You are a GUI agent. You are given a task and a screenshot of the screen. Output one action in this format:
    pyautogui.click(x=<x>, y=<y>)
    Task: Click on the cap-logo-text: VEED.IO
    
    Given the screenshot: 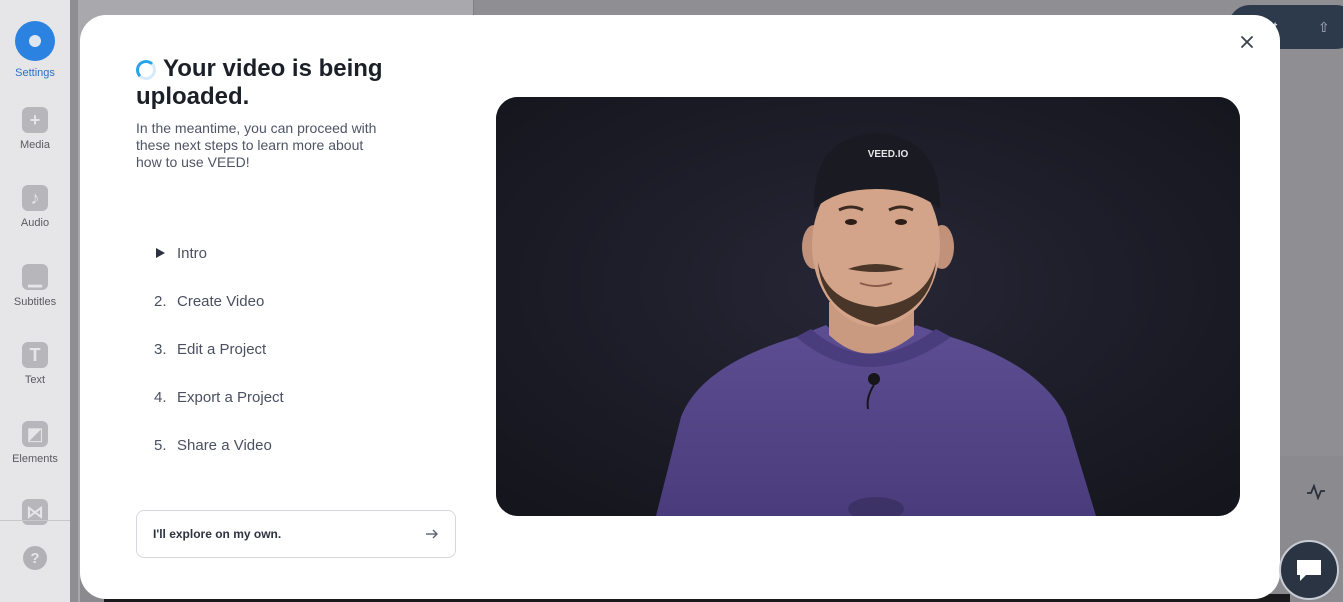 What is the action you would take?
    pyautogui.click(x=888, y=154)
    